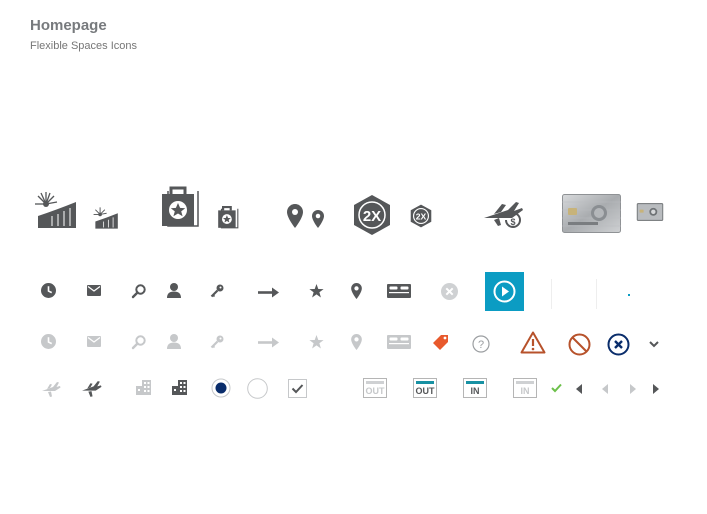 The width and height of the screenshot is (707, 514). What do you see at coordinates (297, 388) in the screenshot?
I see `checkbox-checked` at bounding box center [297, 388].